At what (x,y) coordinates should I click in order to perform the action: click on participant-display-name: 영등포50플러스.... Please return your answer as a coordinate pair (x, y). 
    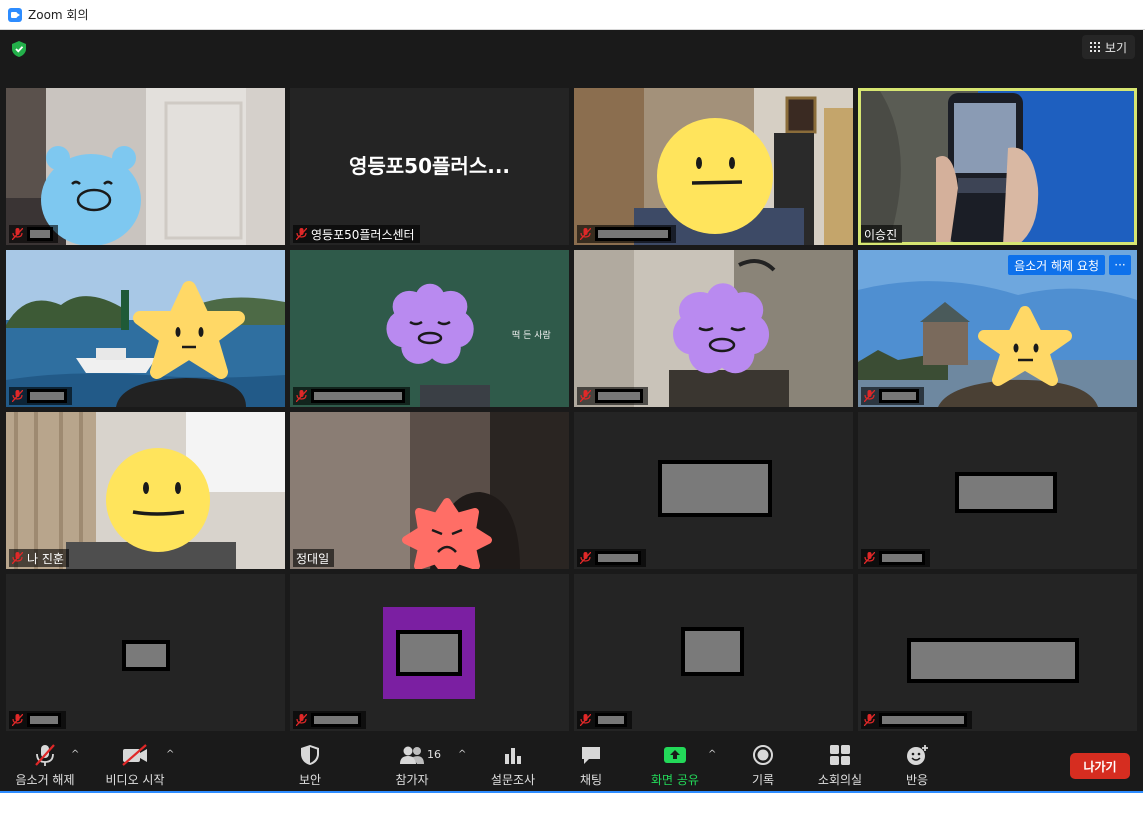
    Looking at the image, I should click on (429, 166).